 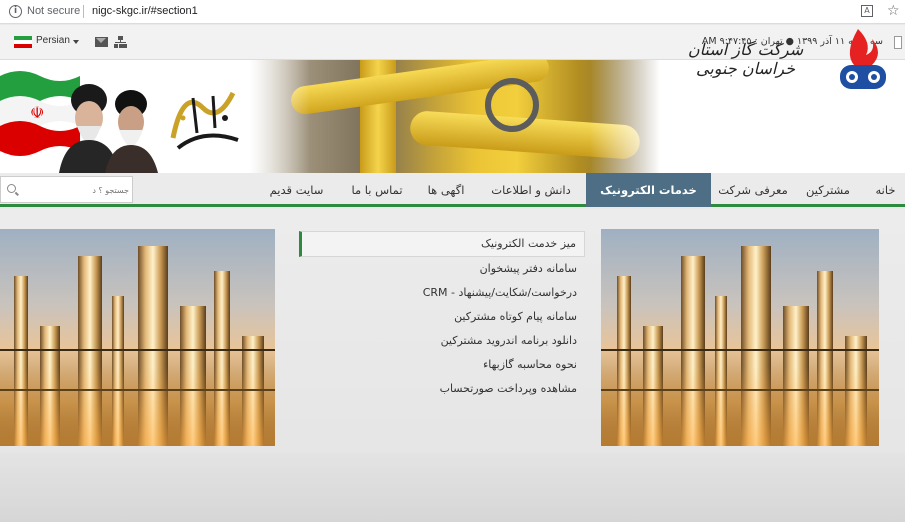 I want to click on nav-item-old-site: سایت قدیم, so click(x=296, y=190).